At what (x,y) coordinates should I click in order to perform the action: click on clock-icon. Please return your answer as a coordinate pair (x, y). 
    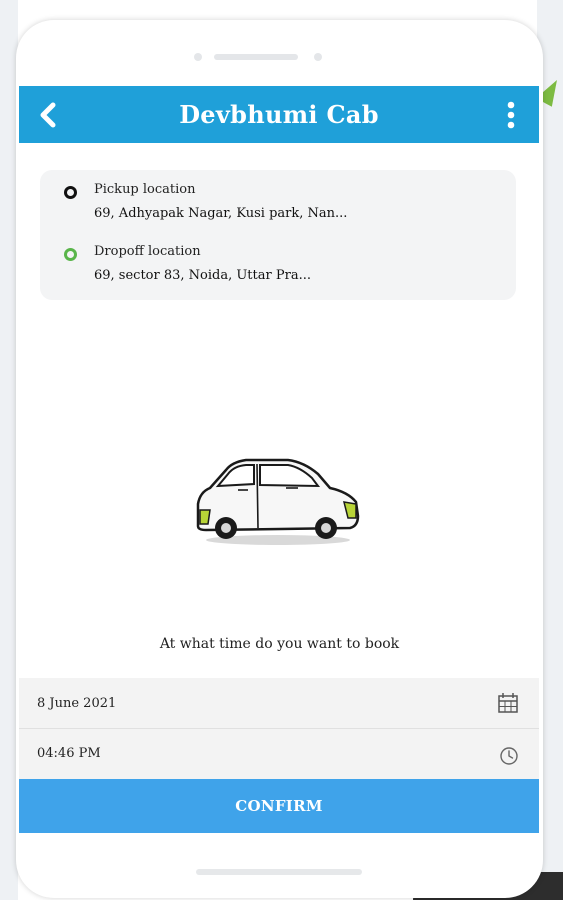
    Looking at the image, I should click on (509, 756).